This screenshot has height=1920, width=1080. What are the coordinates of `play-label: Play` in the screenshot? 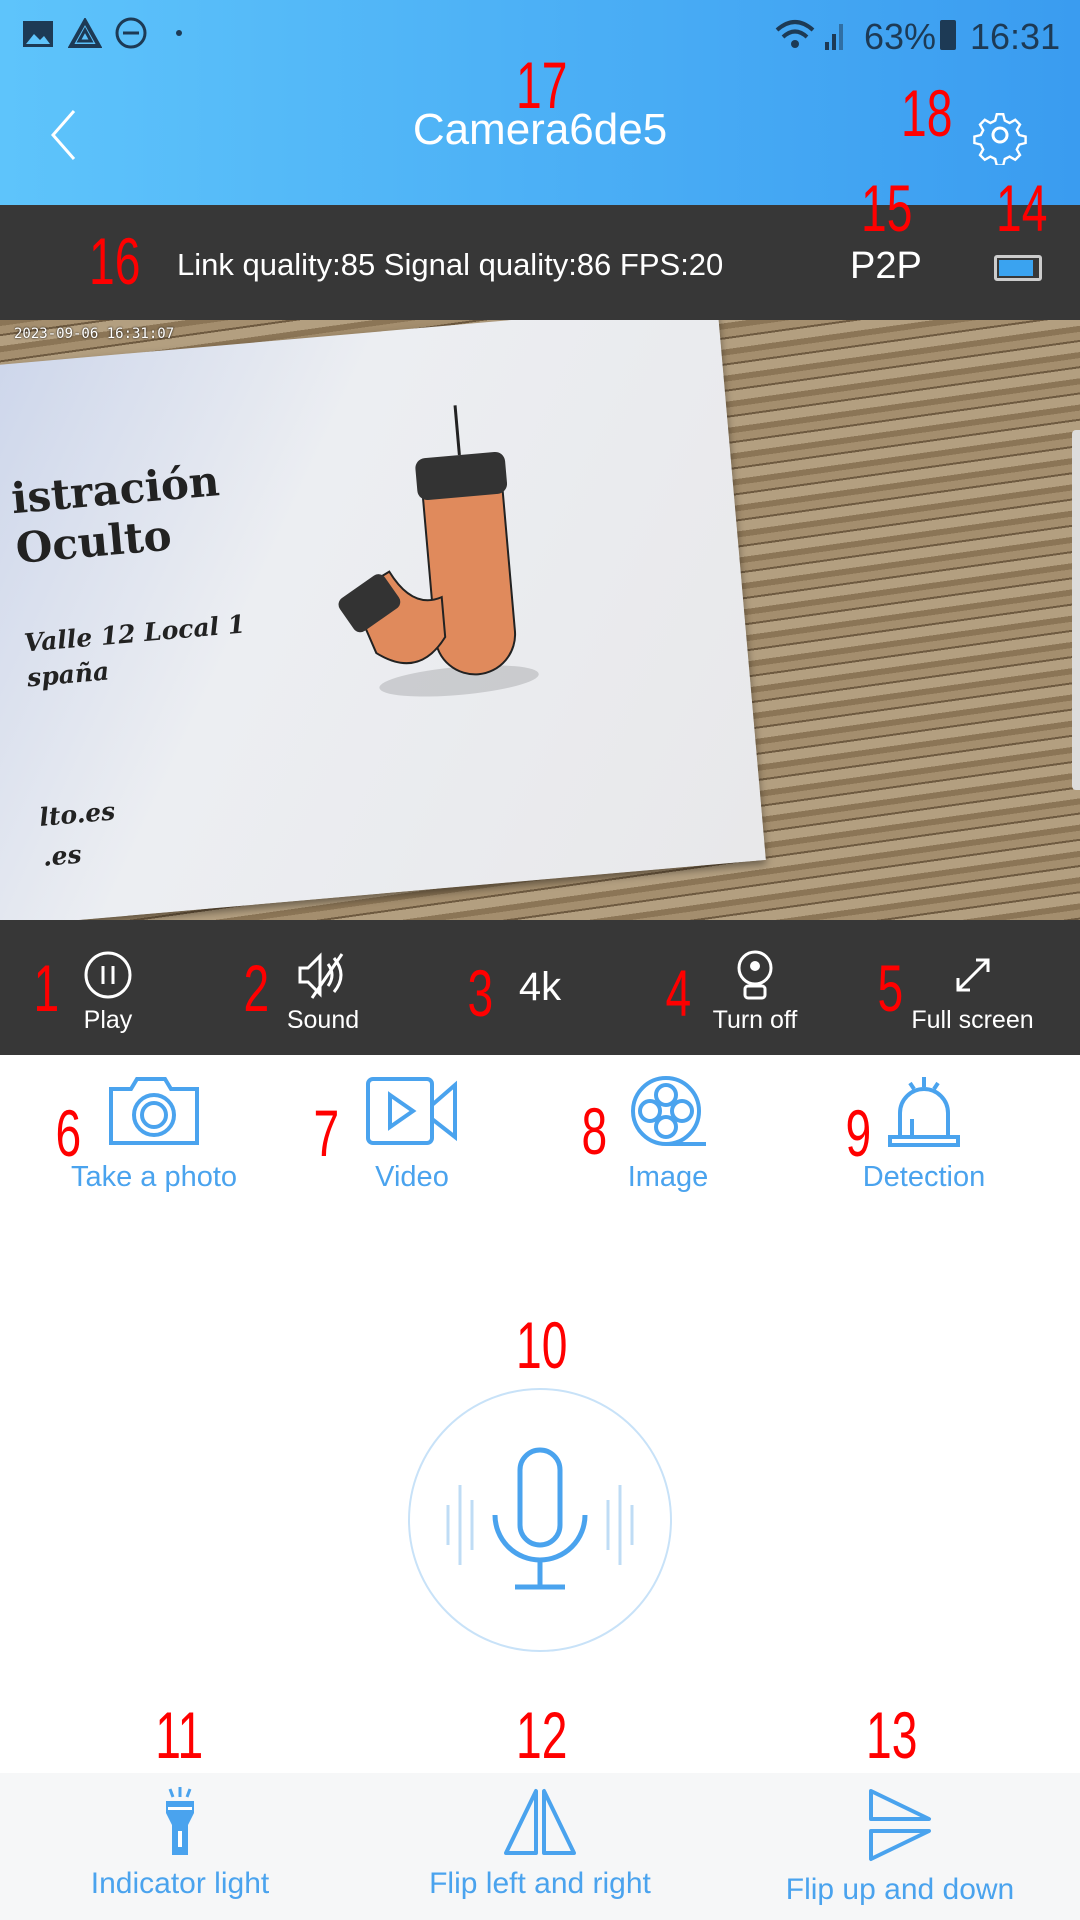 It's located at (108, 1020).